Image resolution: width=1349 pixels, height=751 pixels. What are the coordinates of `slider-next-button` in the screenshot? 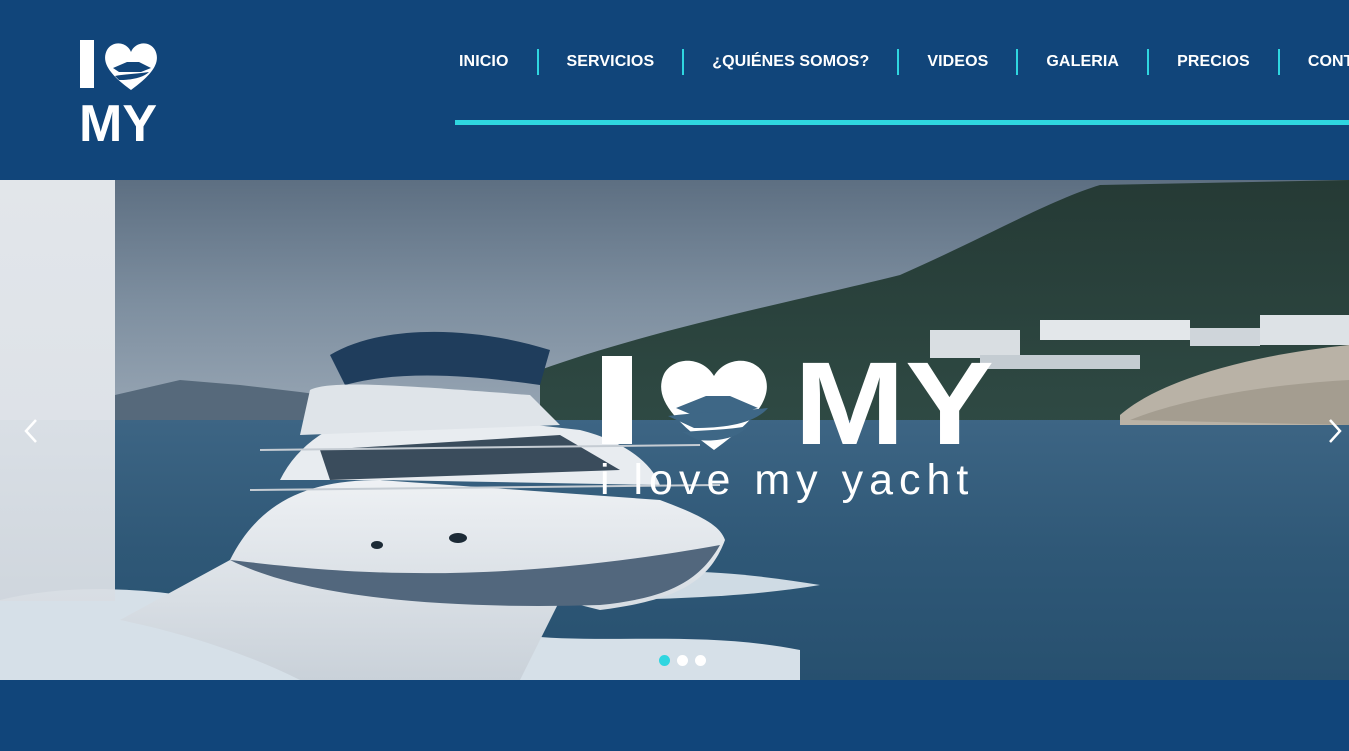 It's located at (1334, 431).